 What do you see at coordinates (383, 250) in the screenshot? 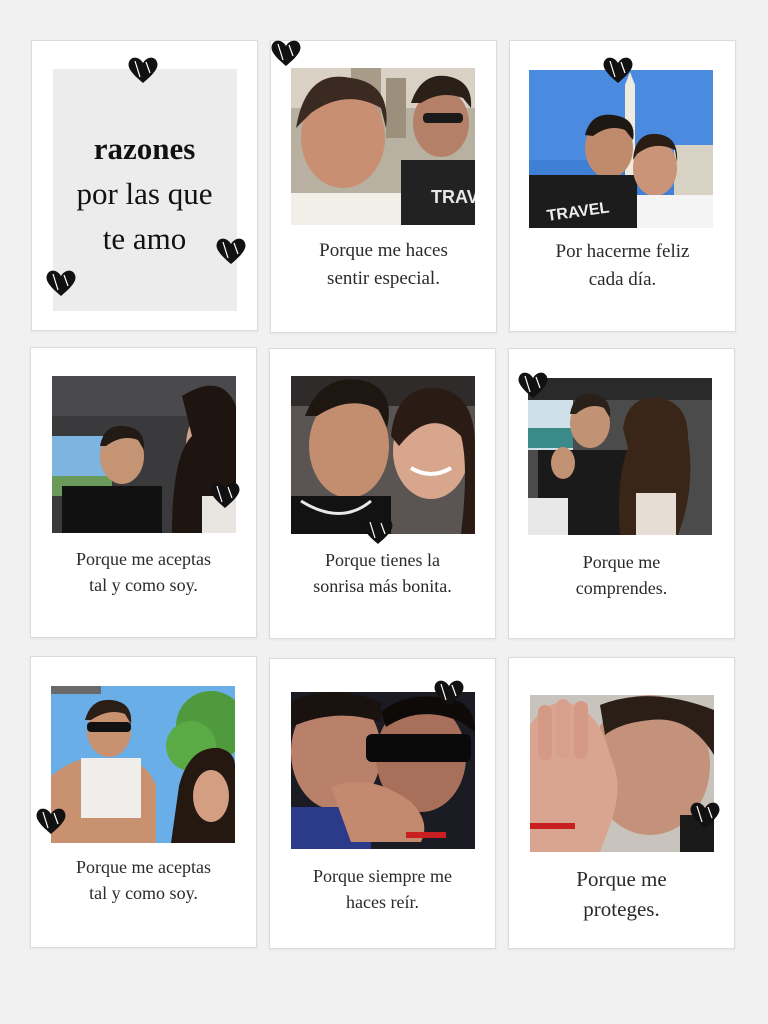
I see `caption-line-1: Porque me haces` at bounding box center [383, 250].